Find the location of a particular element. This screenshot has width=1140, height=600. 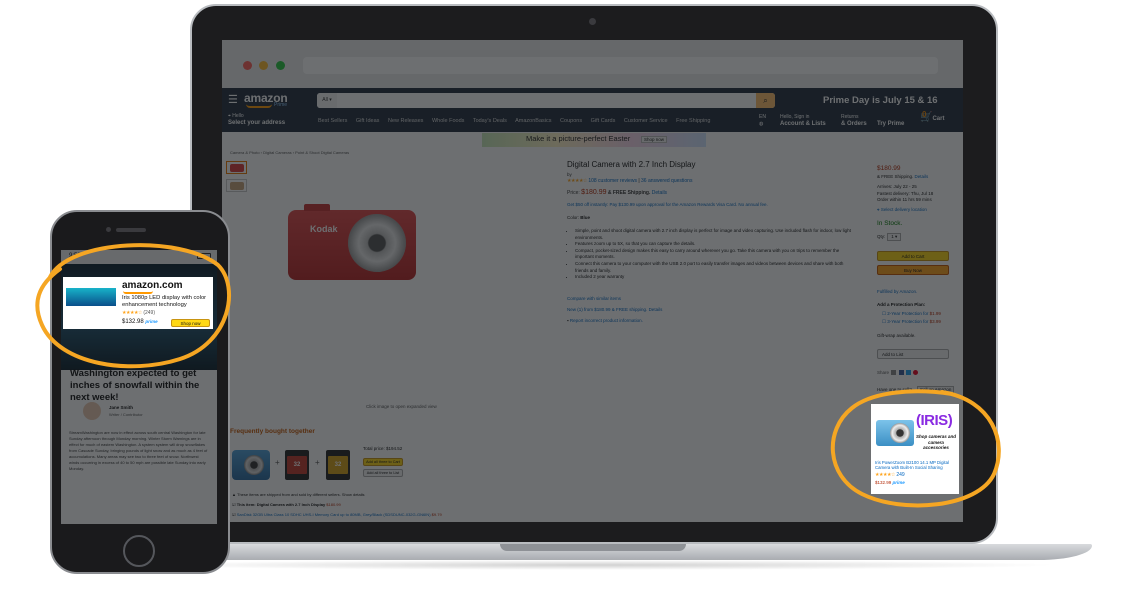

compare-link: Compare with similar items is located at coordinates (594, 298).